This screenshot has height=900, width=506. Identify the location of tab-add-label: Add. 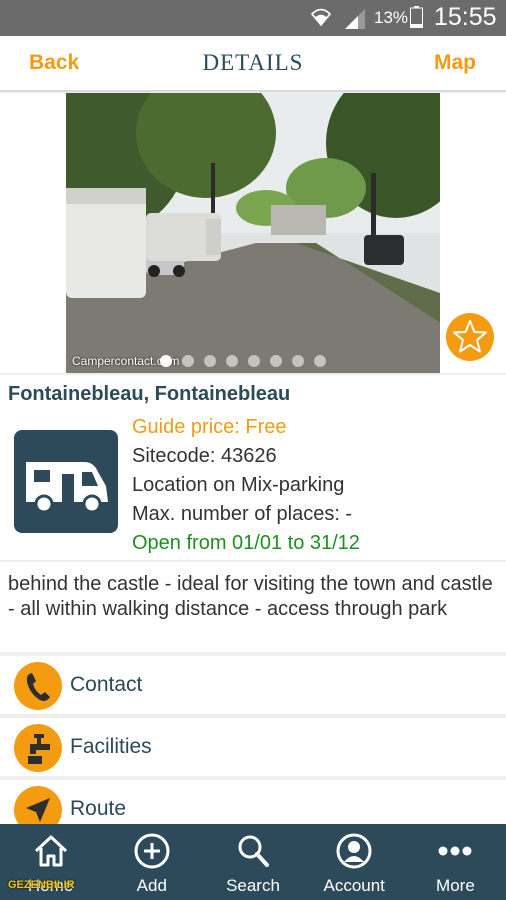
(151, 885).